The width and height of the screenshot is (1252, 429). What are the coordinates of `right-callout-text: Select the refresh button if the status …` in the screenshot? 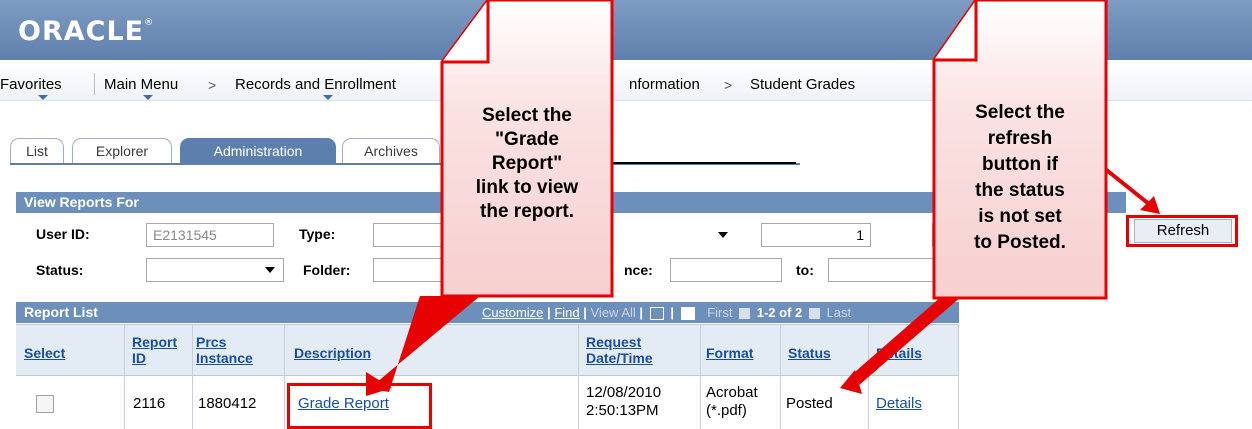 It's located at (1020, 177).